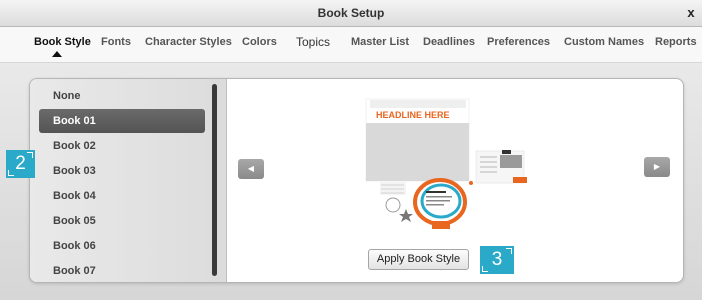 This screenshot has height=300, width=702. What do you see at coordinates (418, 259) in the screenshot?
I see `apply-book-style-button: Apply Book Style` at bounding box center [418, 259].